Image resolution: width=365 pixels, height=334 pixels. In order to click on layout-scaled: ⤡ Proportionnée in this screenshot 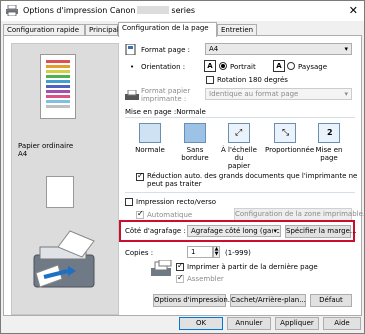, I will do `click(290, 138)`.